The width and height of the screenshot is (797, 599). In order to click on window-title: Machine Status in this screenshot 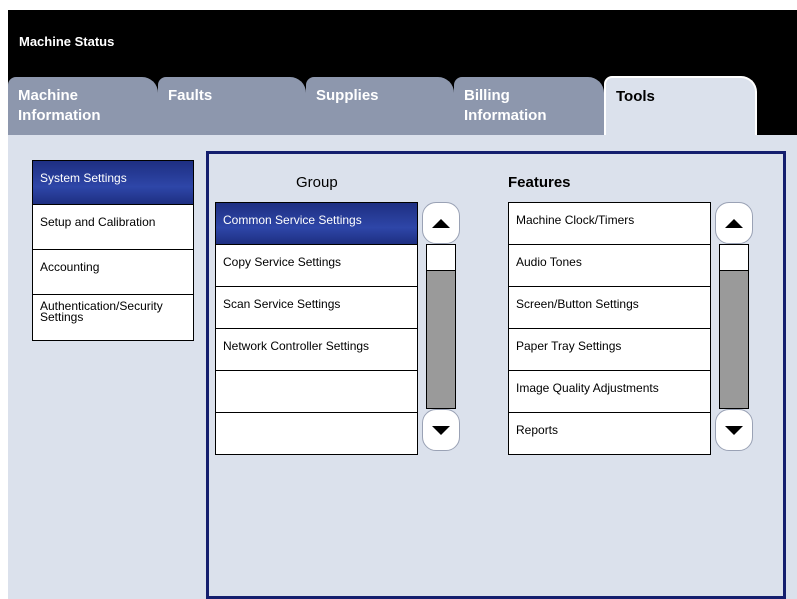, I will do `click(67, 41)`.